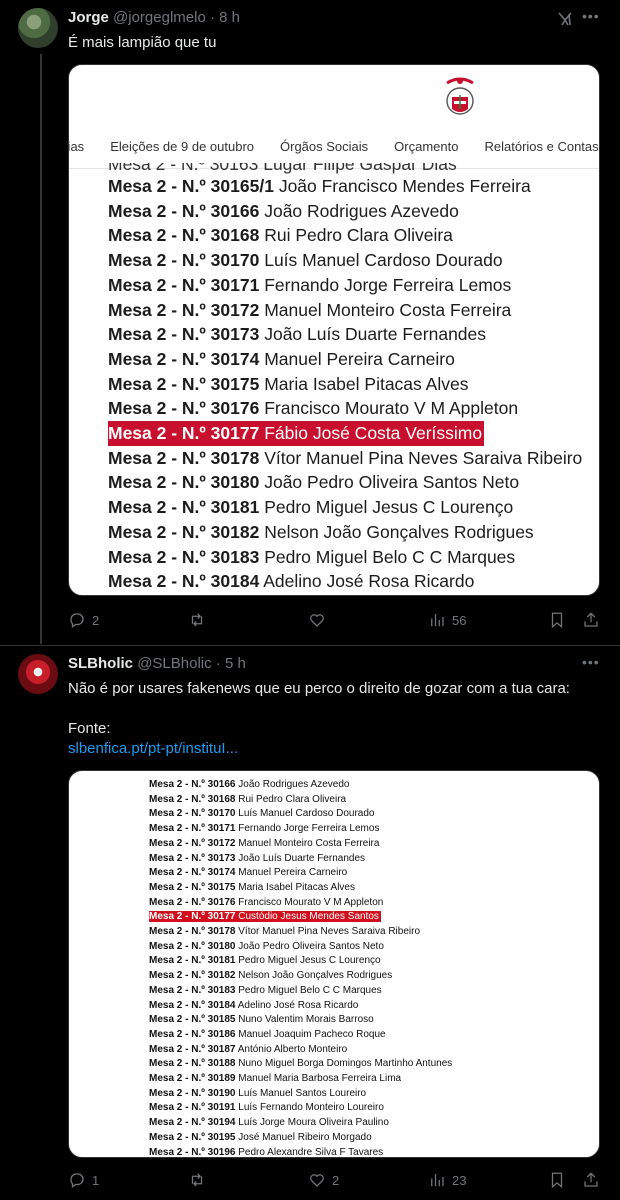 The height and width of the screenshot is (1200, 620). What do you see at coordinates (192, 858) in the screenshot?
I see `mesa-number: Mesa 2 - N.º 30173` at bounding box center [192, 858].